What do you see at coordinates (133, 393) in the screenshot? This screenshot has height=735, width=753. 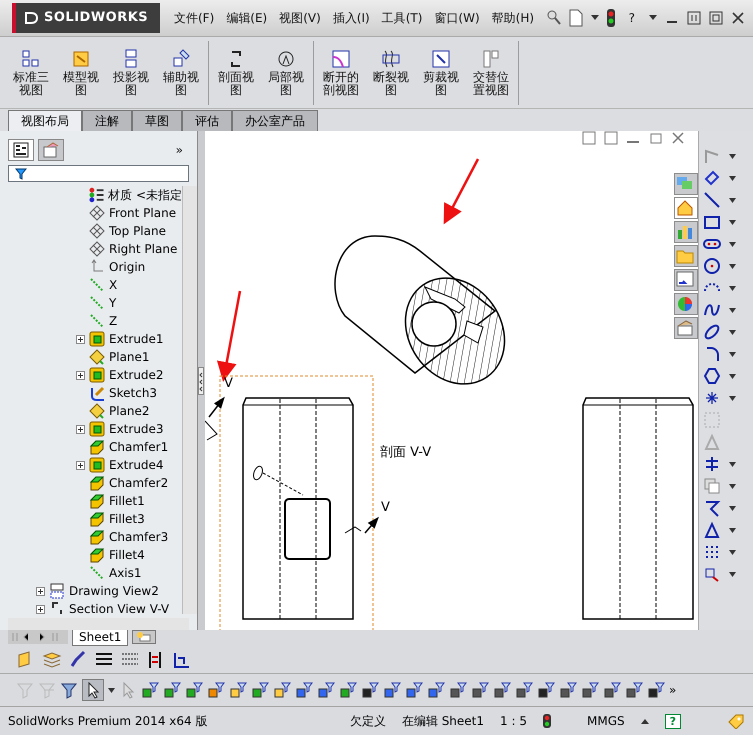 I see `tree-item: Sketch3` at bounding box center [133, 393].